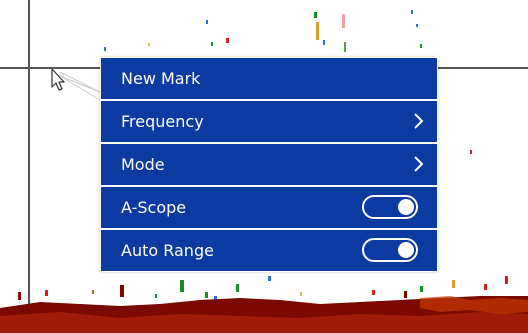  What do you see at coordinates (161, 78) in the screenshot?
I see `menu-item-label: New Mark` at bounding box center [161, 78].